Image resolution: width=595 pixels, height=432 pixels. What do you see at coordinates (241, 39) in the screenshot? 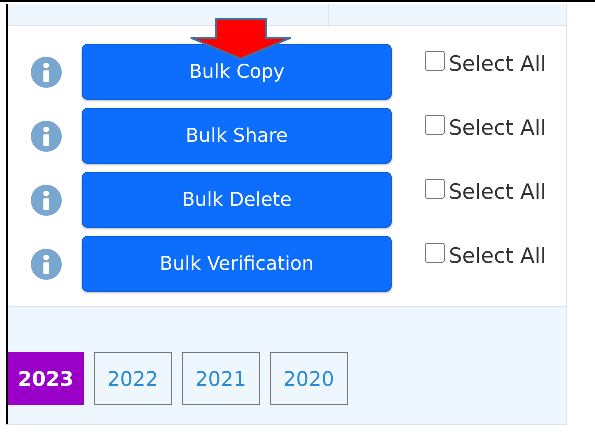
I see `down-arrow-icon` at bounding box center [241, 39].